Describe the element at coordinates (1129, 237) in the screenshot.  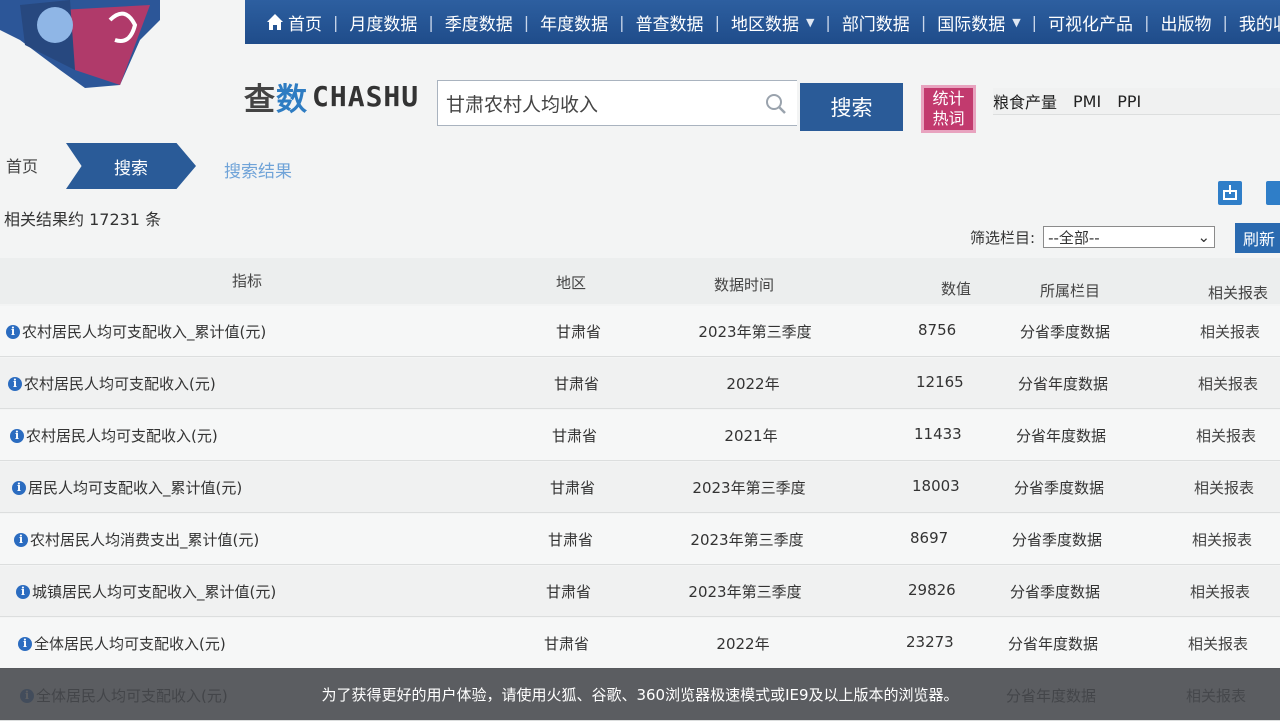
I see `filter-select: --全部-- ⌄` at that location.